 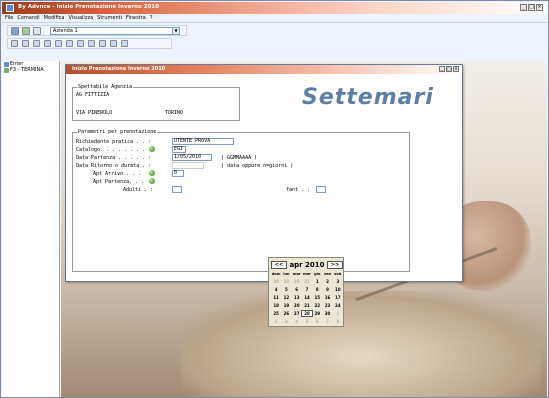 I want to click on menu-strumenti: Strumenti, so click(x=109, y=18).